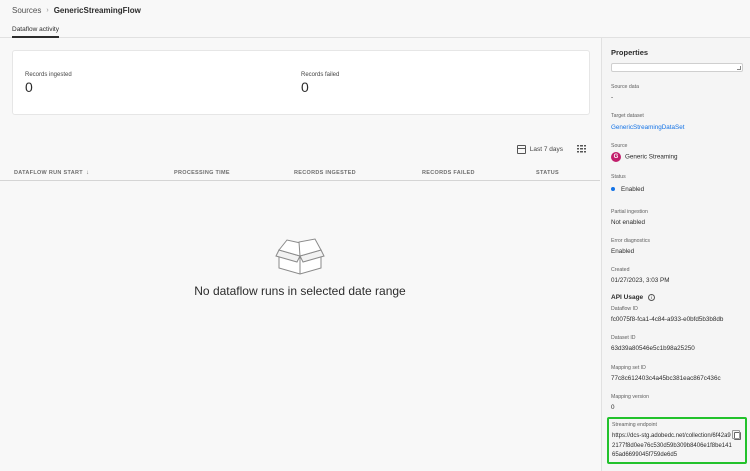  I want to click on status-text: Enabled, so click(633, 189).